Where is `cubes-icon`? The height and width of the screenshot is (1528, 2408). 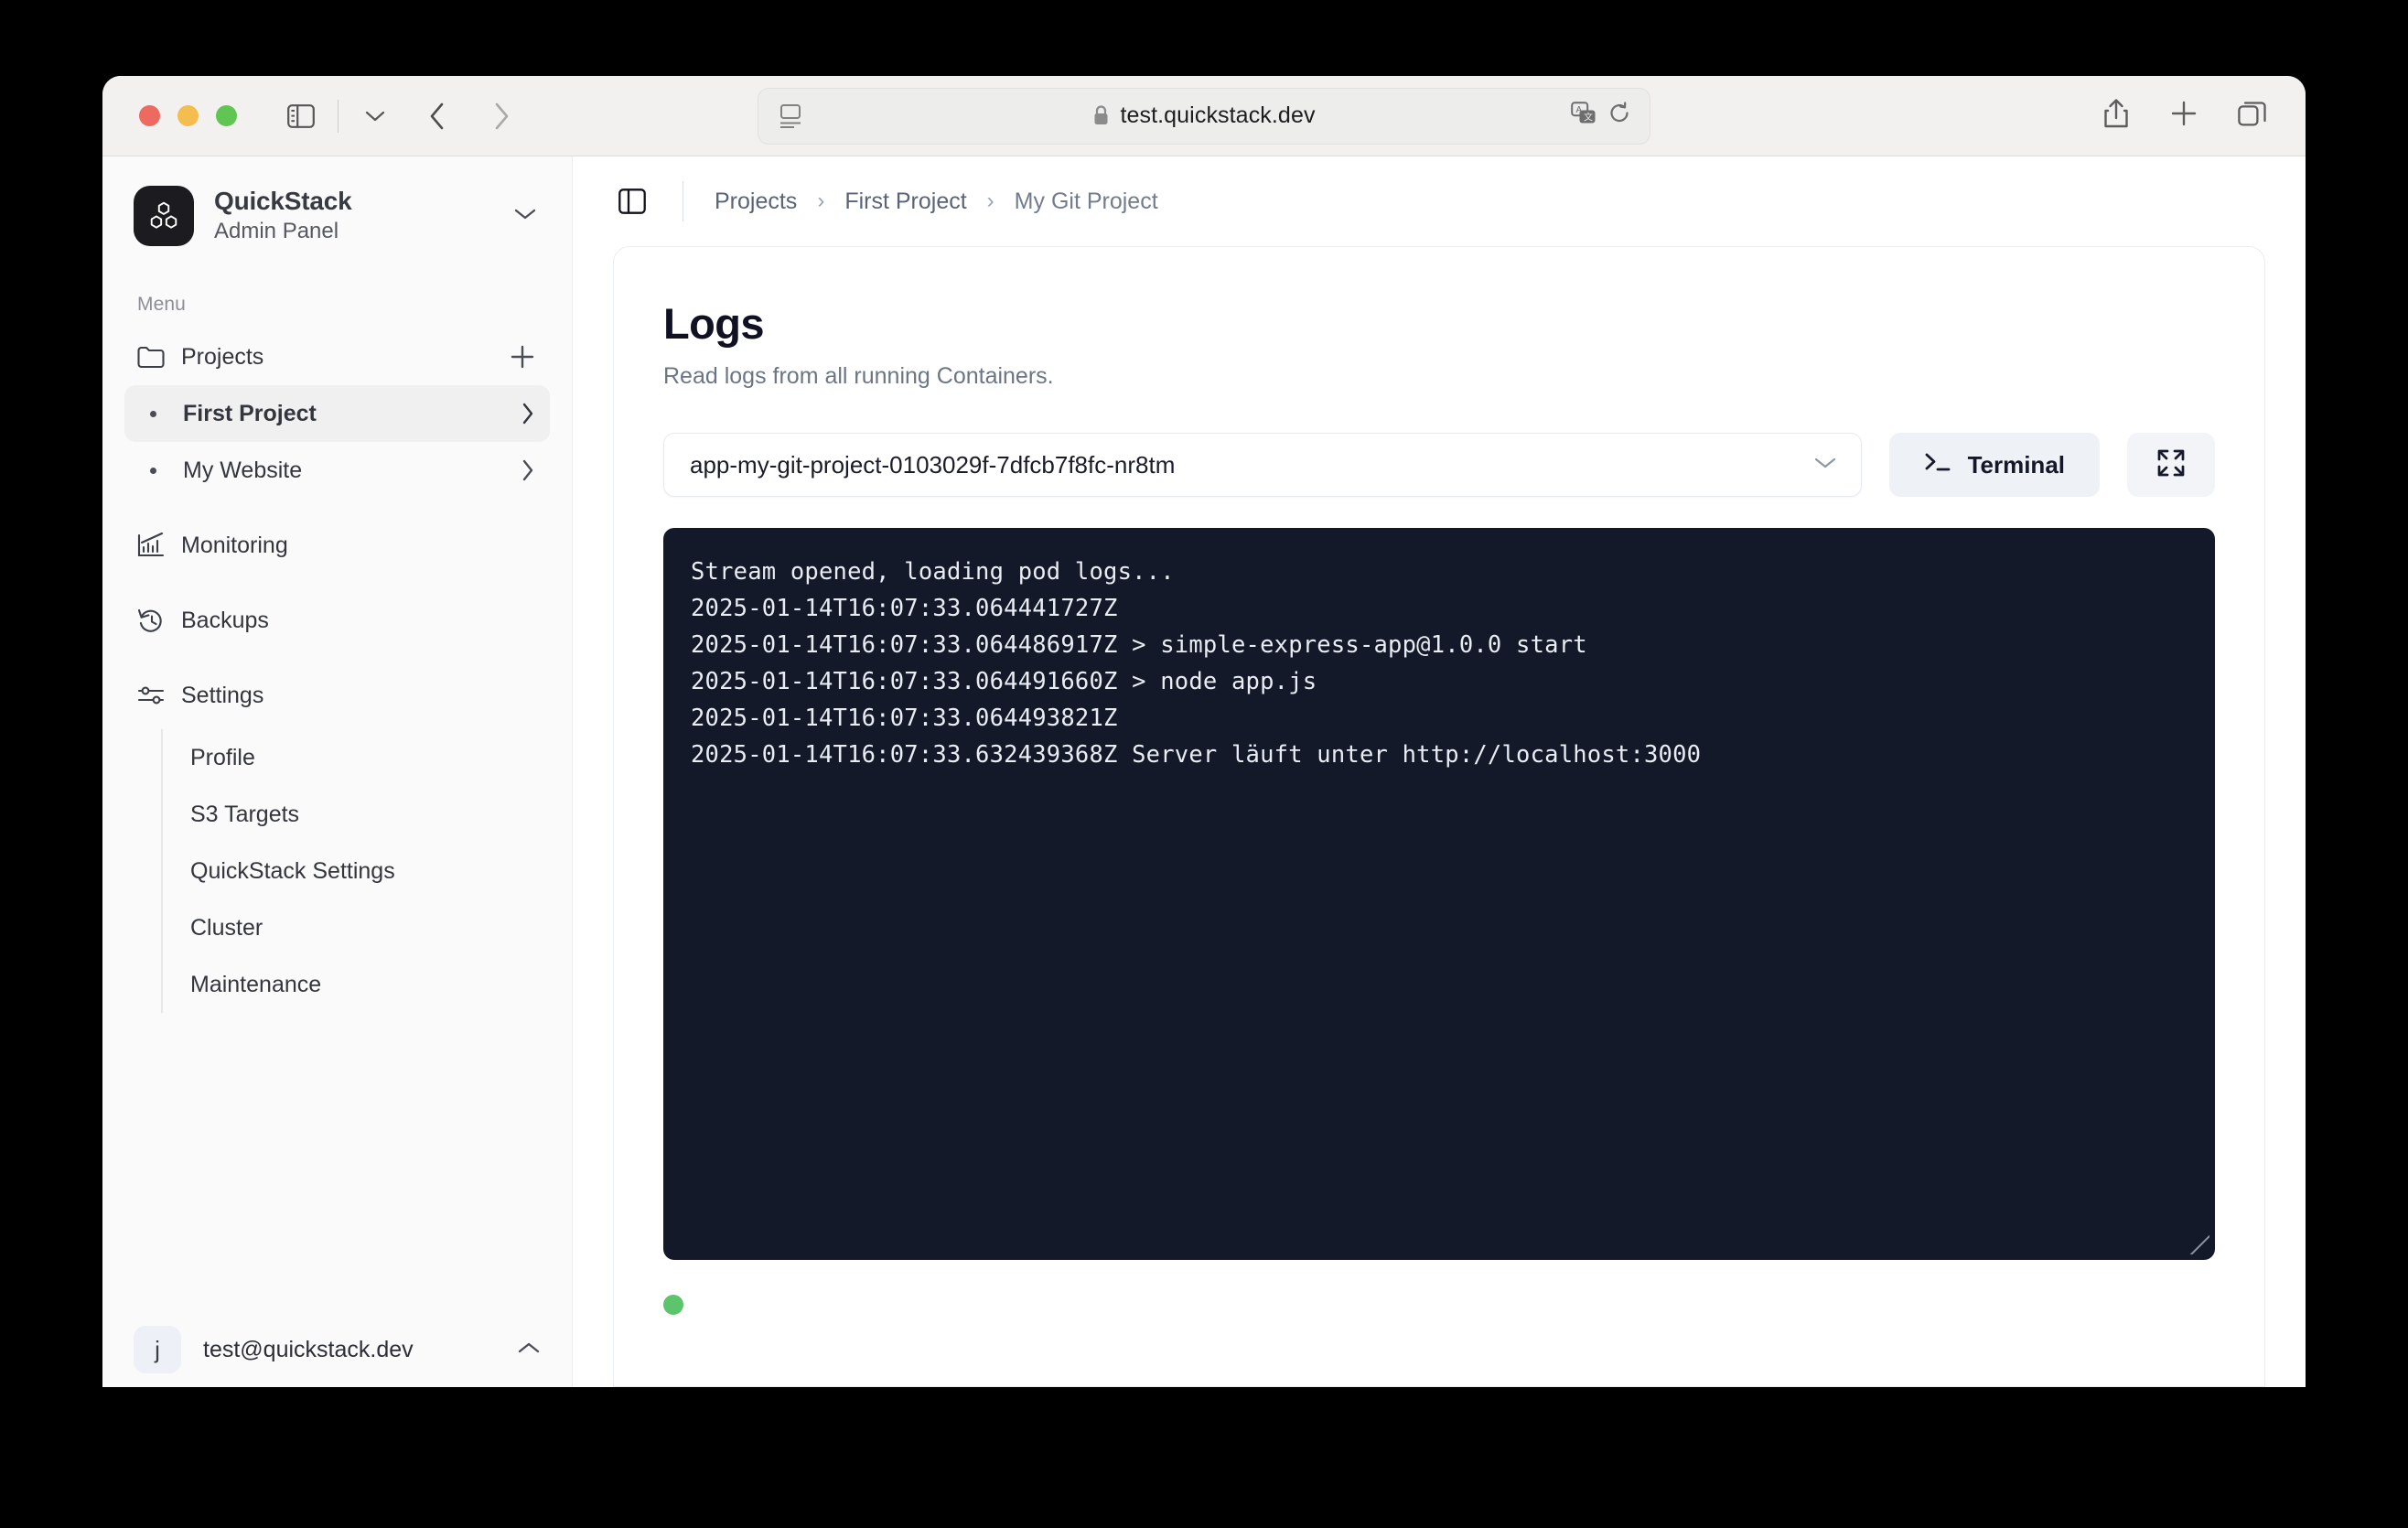 cubes-icon is located at coordinates (164, 216).